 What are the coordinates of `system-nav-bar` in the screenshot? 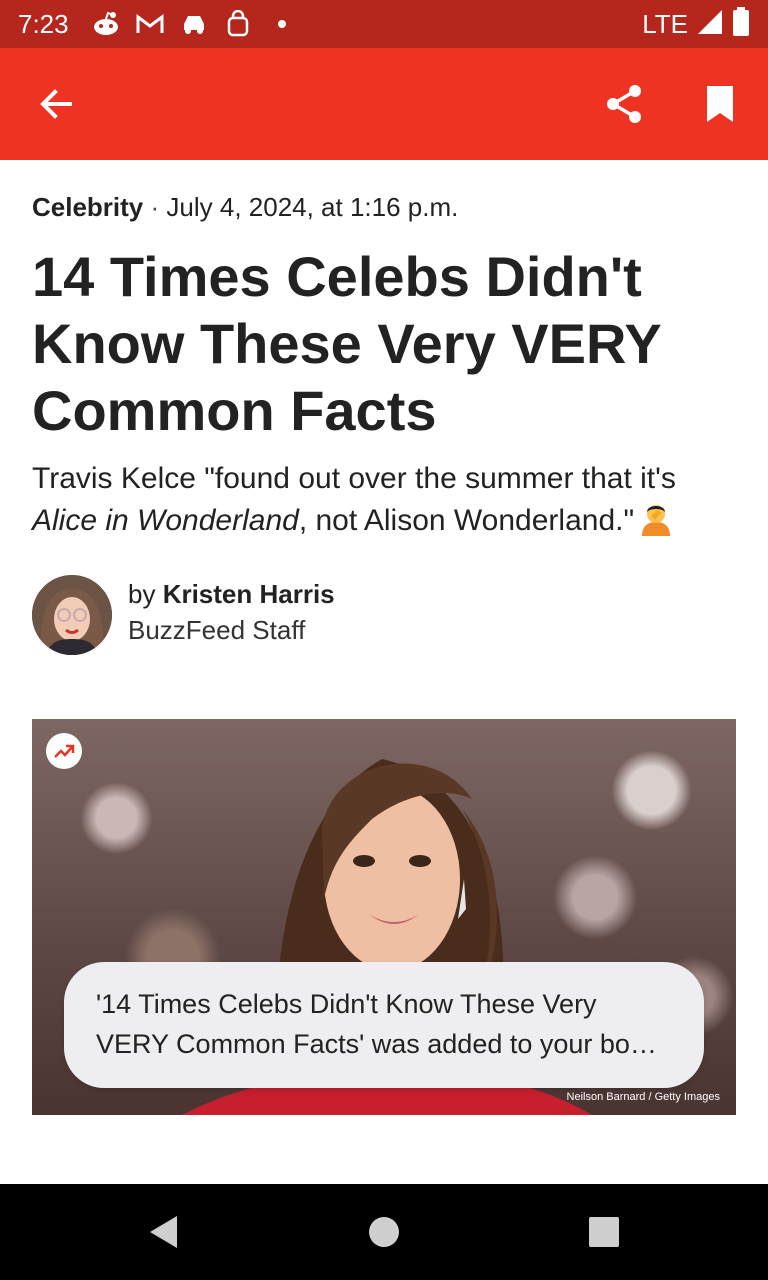 It's located at (384, 1232).